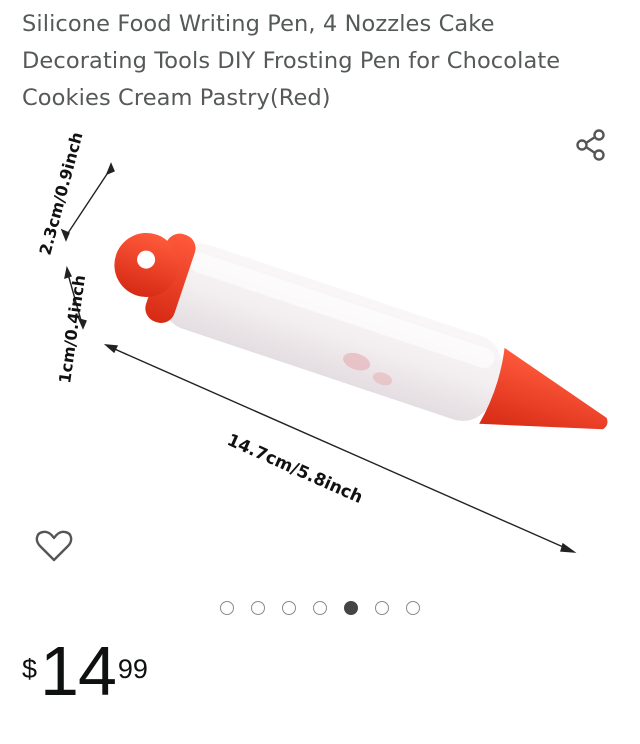 The height and width of the screenshot is (744, 640). Describe the element at coordinates (61, 193) in the screenshot. I see `height-dimension-label: 2.3cm/0.9inch` at that location.